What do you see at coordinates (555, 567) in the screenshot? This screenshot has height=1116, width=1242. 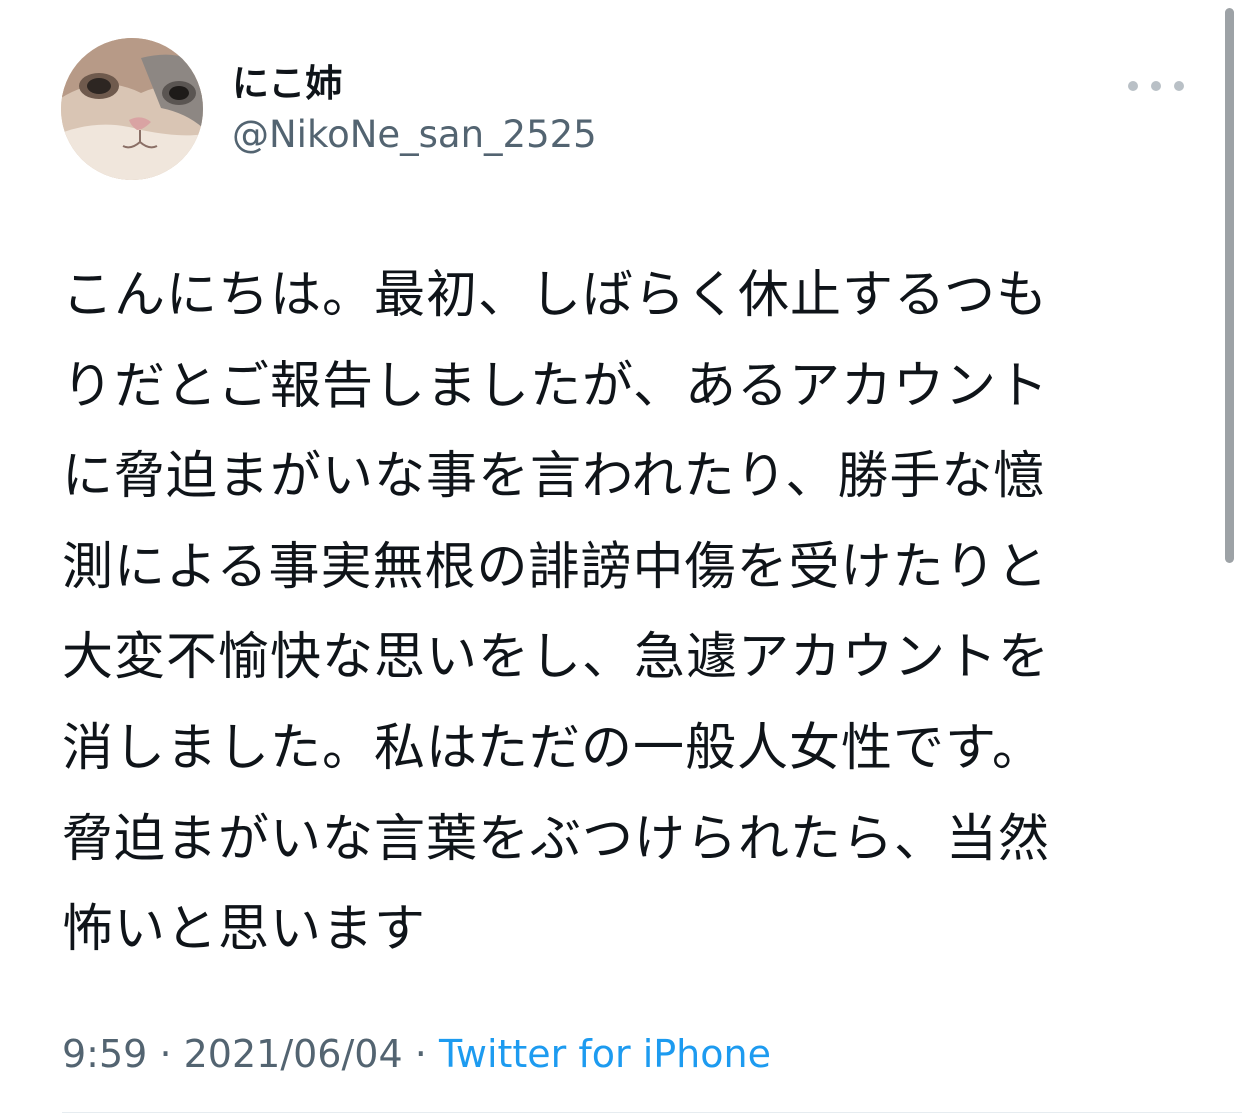 I see `tweet-text-line: 測による事実無根の誹謗中傷を受けたりと` at bounding box center [555, 567].